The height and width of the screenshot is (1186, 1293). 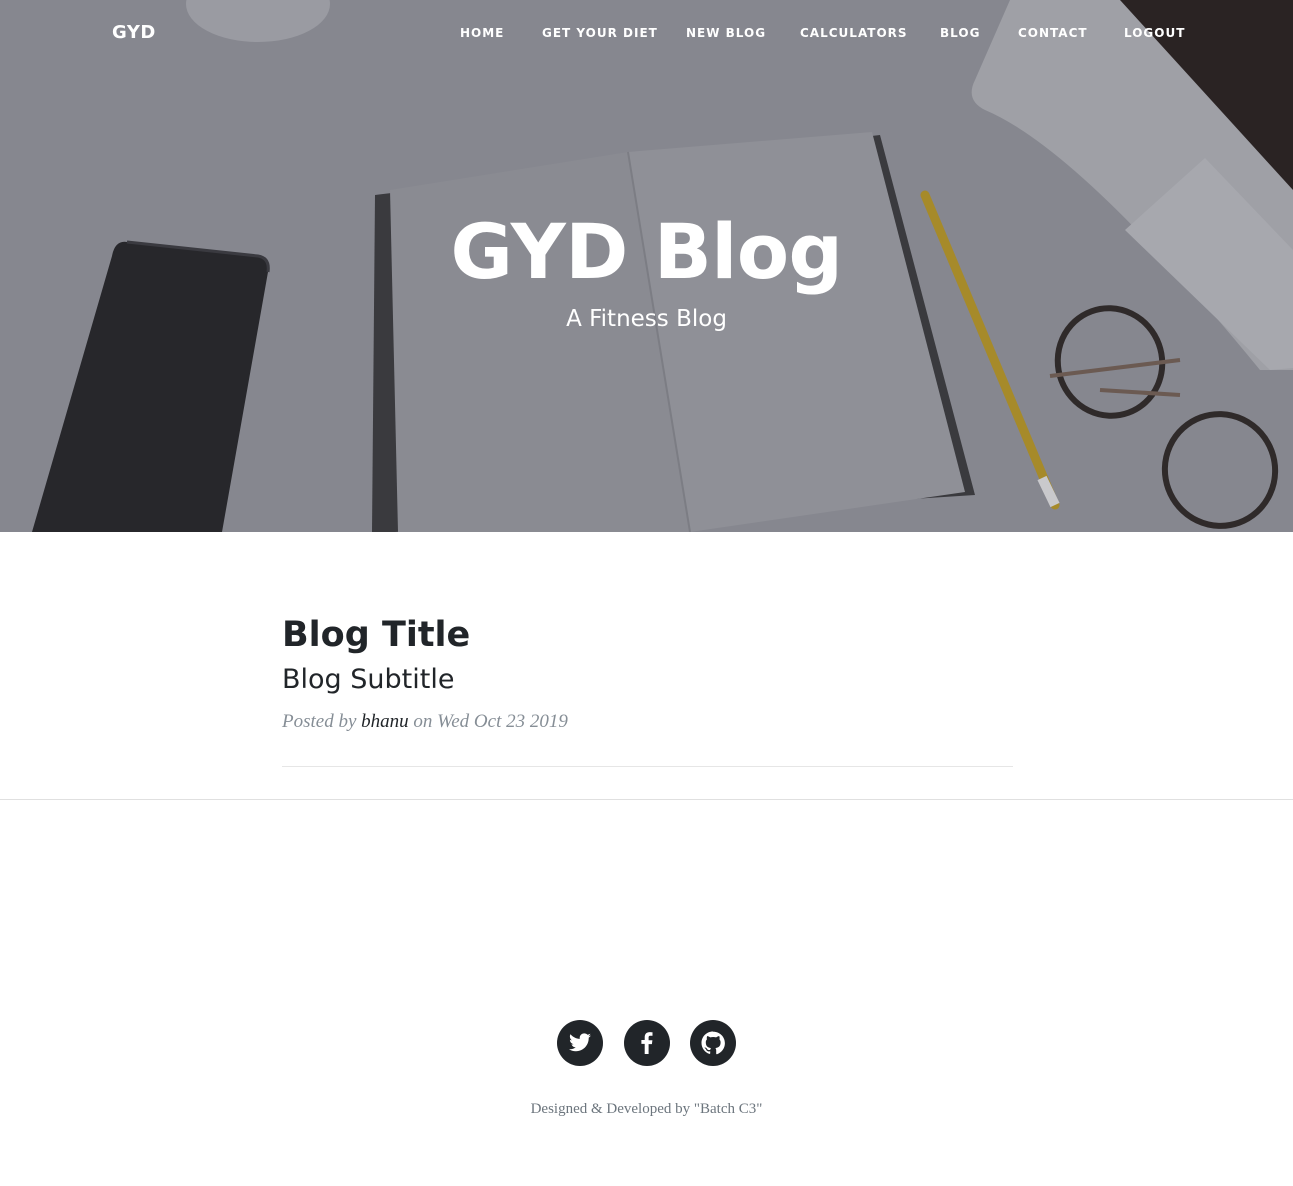 What do you see at coordinates (647, 635) in the screenshot?
I see `post-title: Blog Title` at bounding box center [647, 635].